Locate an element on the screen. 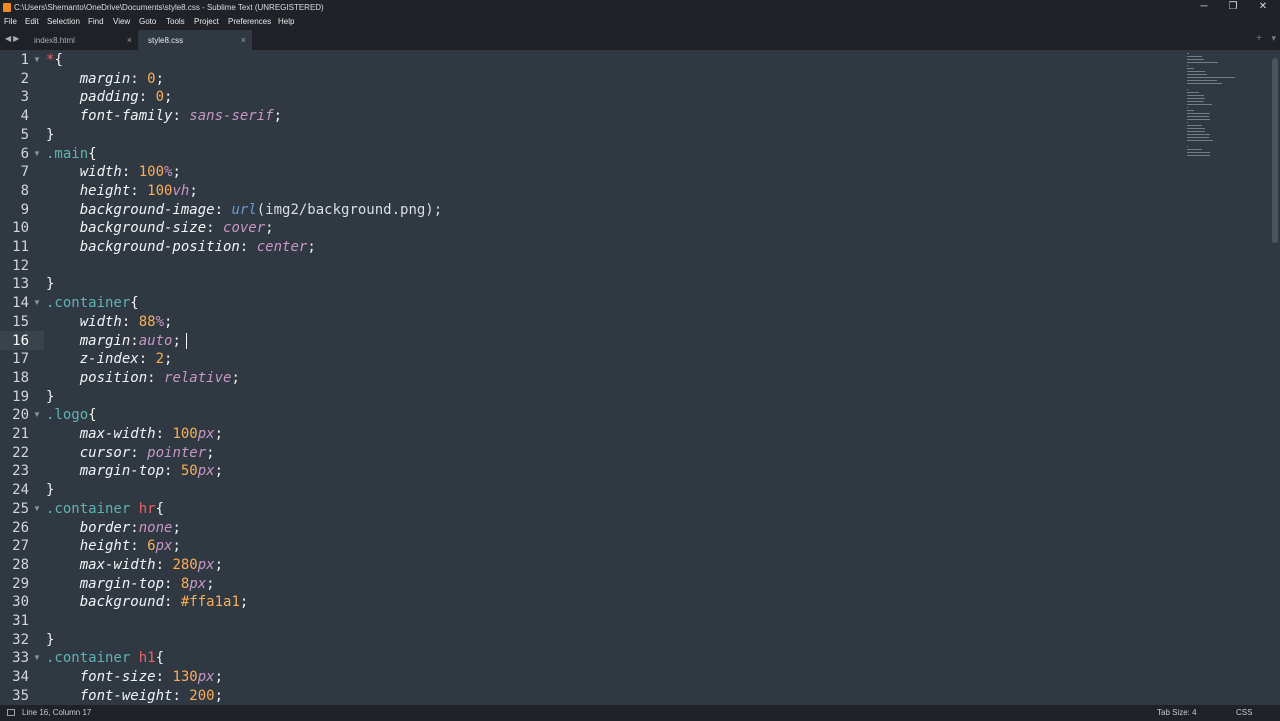 This screenshot has width=1280, height=721. minimap is located at coordinates (1217, 110).